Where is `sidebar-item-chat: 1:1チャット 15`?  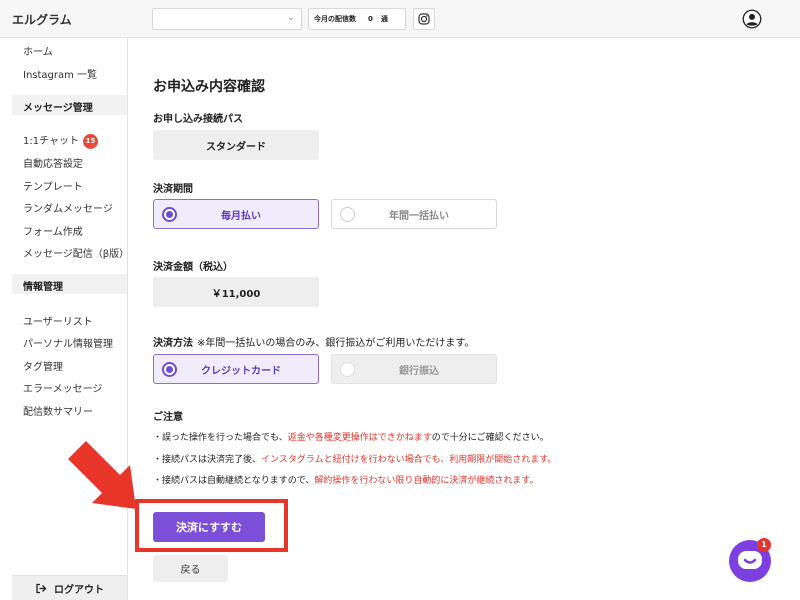
sidebar-item-chat: 1:1チャット 15 is located at coordinates (60, 140).